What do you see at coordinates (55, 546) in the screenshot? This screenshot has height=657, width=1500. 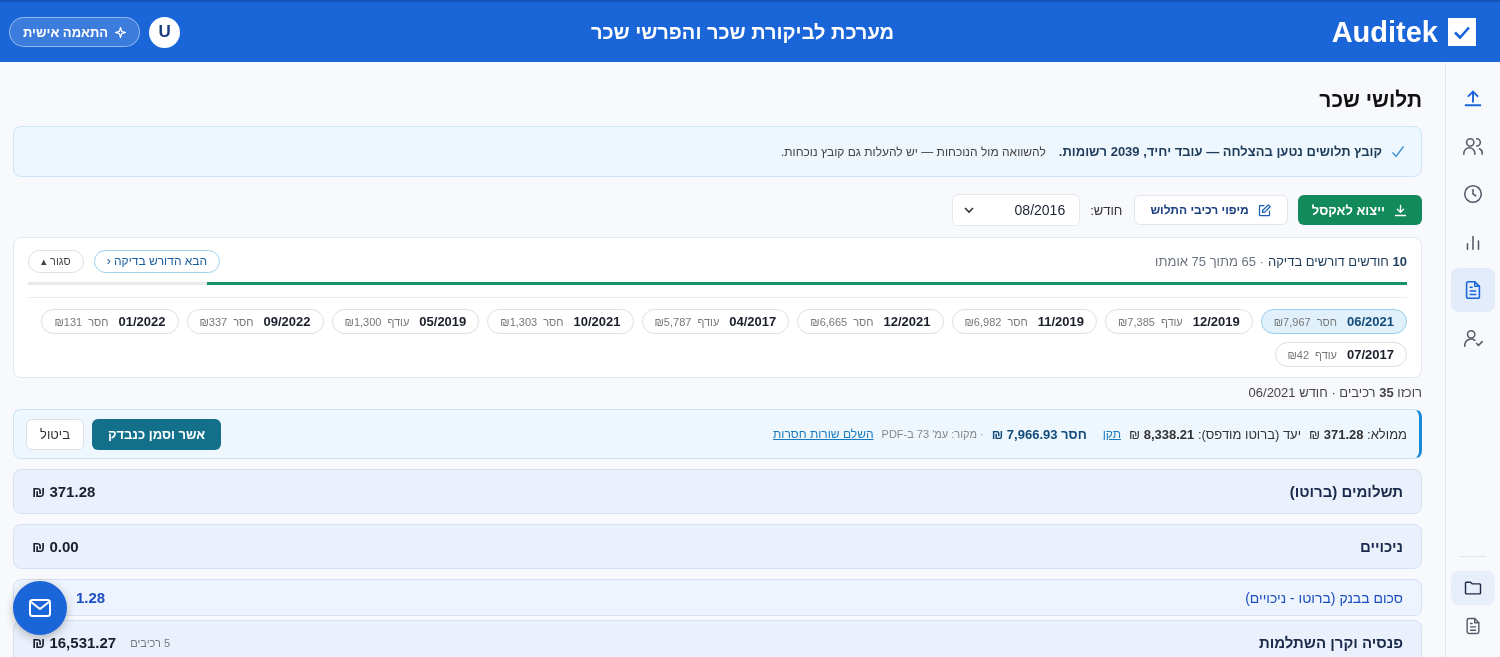 I see `section-amount: 0.00 ₪` at bounding box center [55, 546].